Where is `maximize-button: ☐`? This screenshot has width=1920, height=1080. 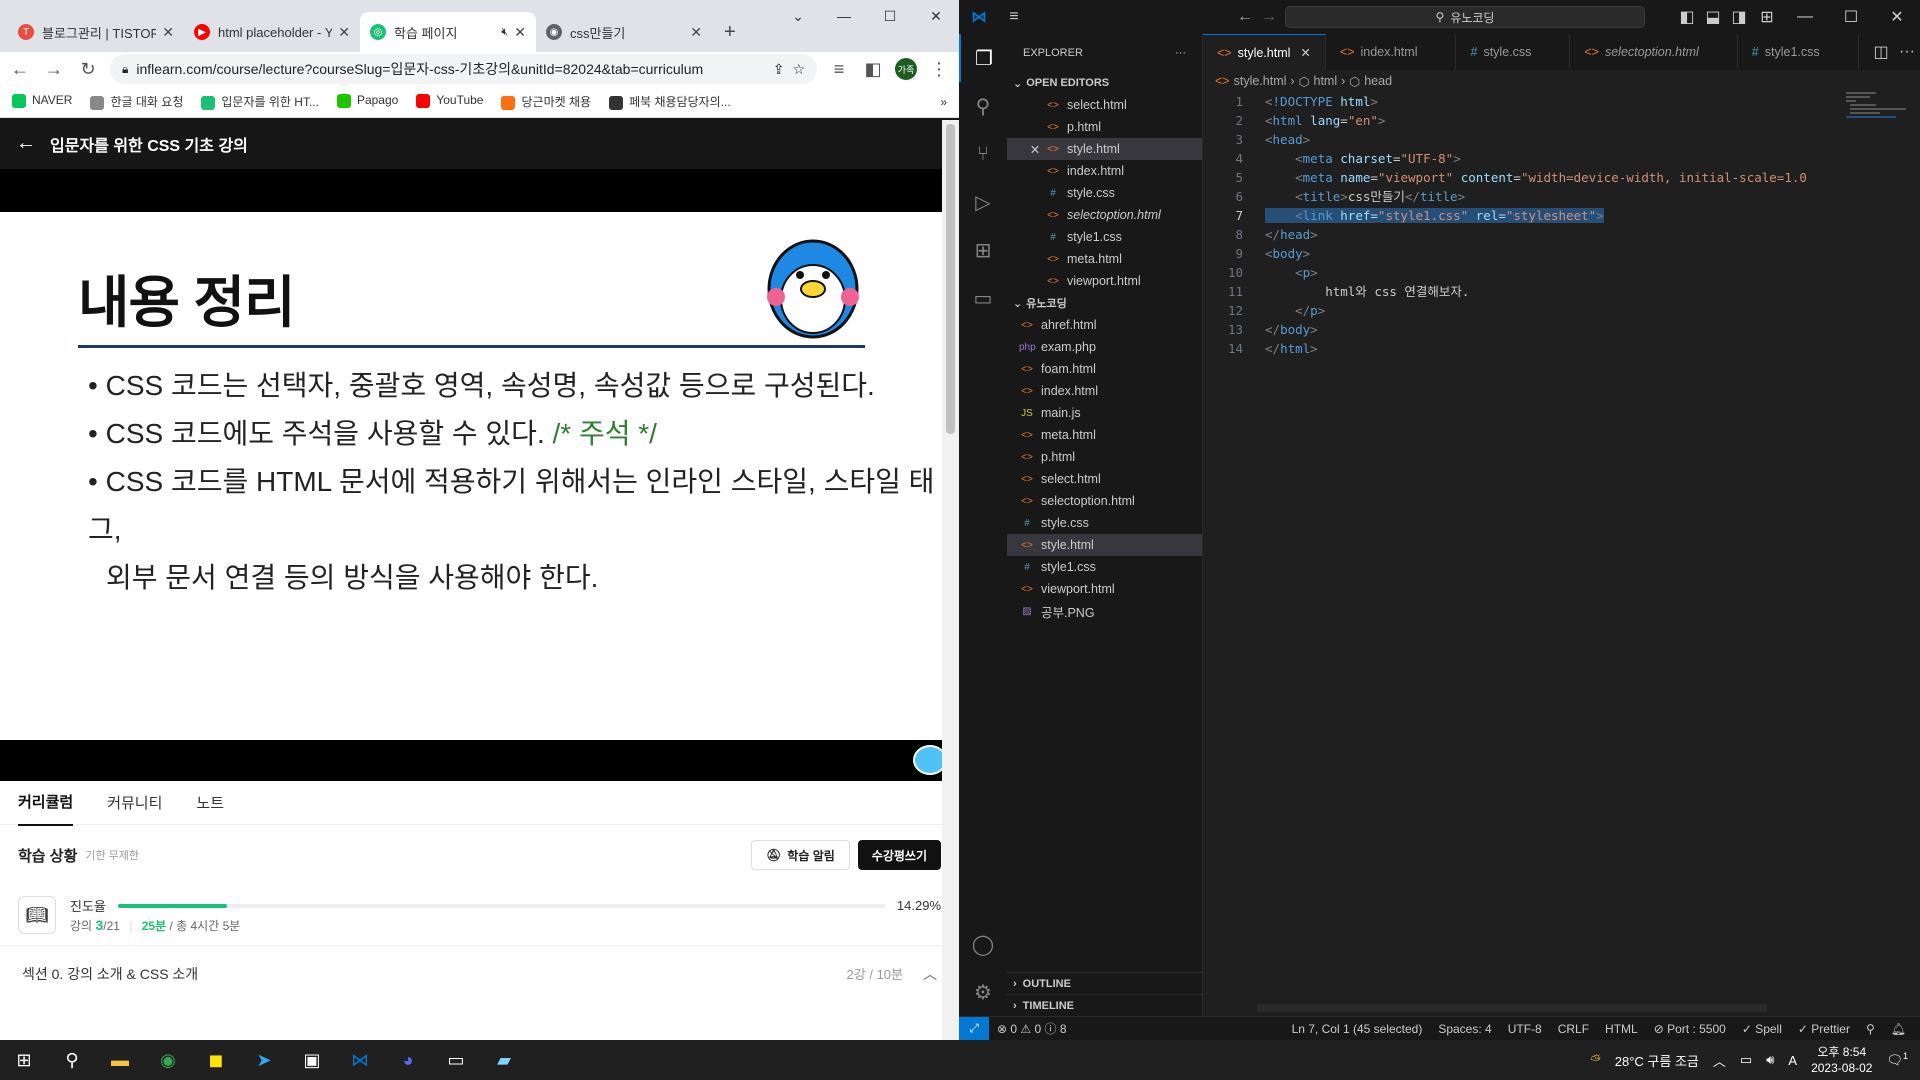 maximize-button: ☐ is located at coordinates (1851, 17).